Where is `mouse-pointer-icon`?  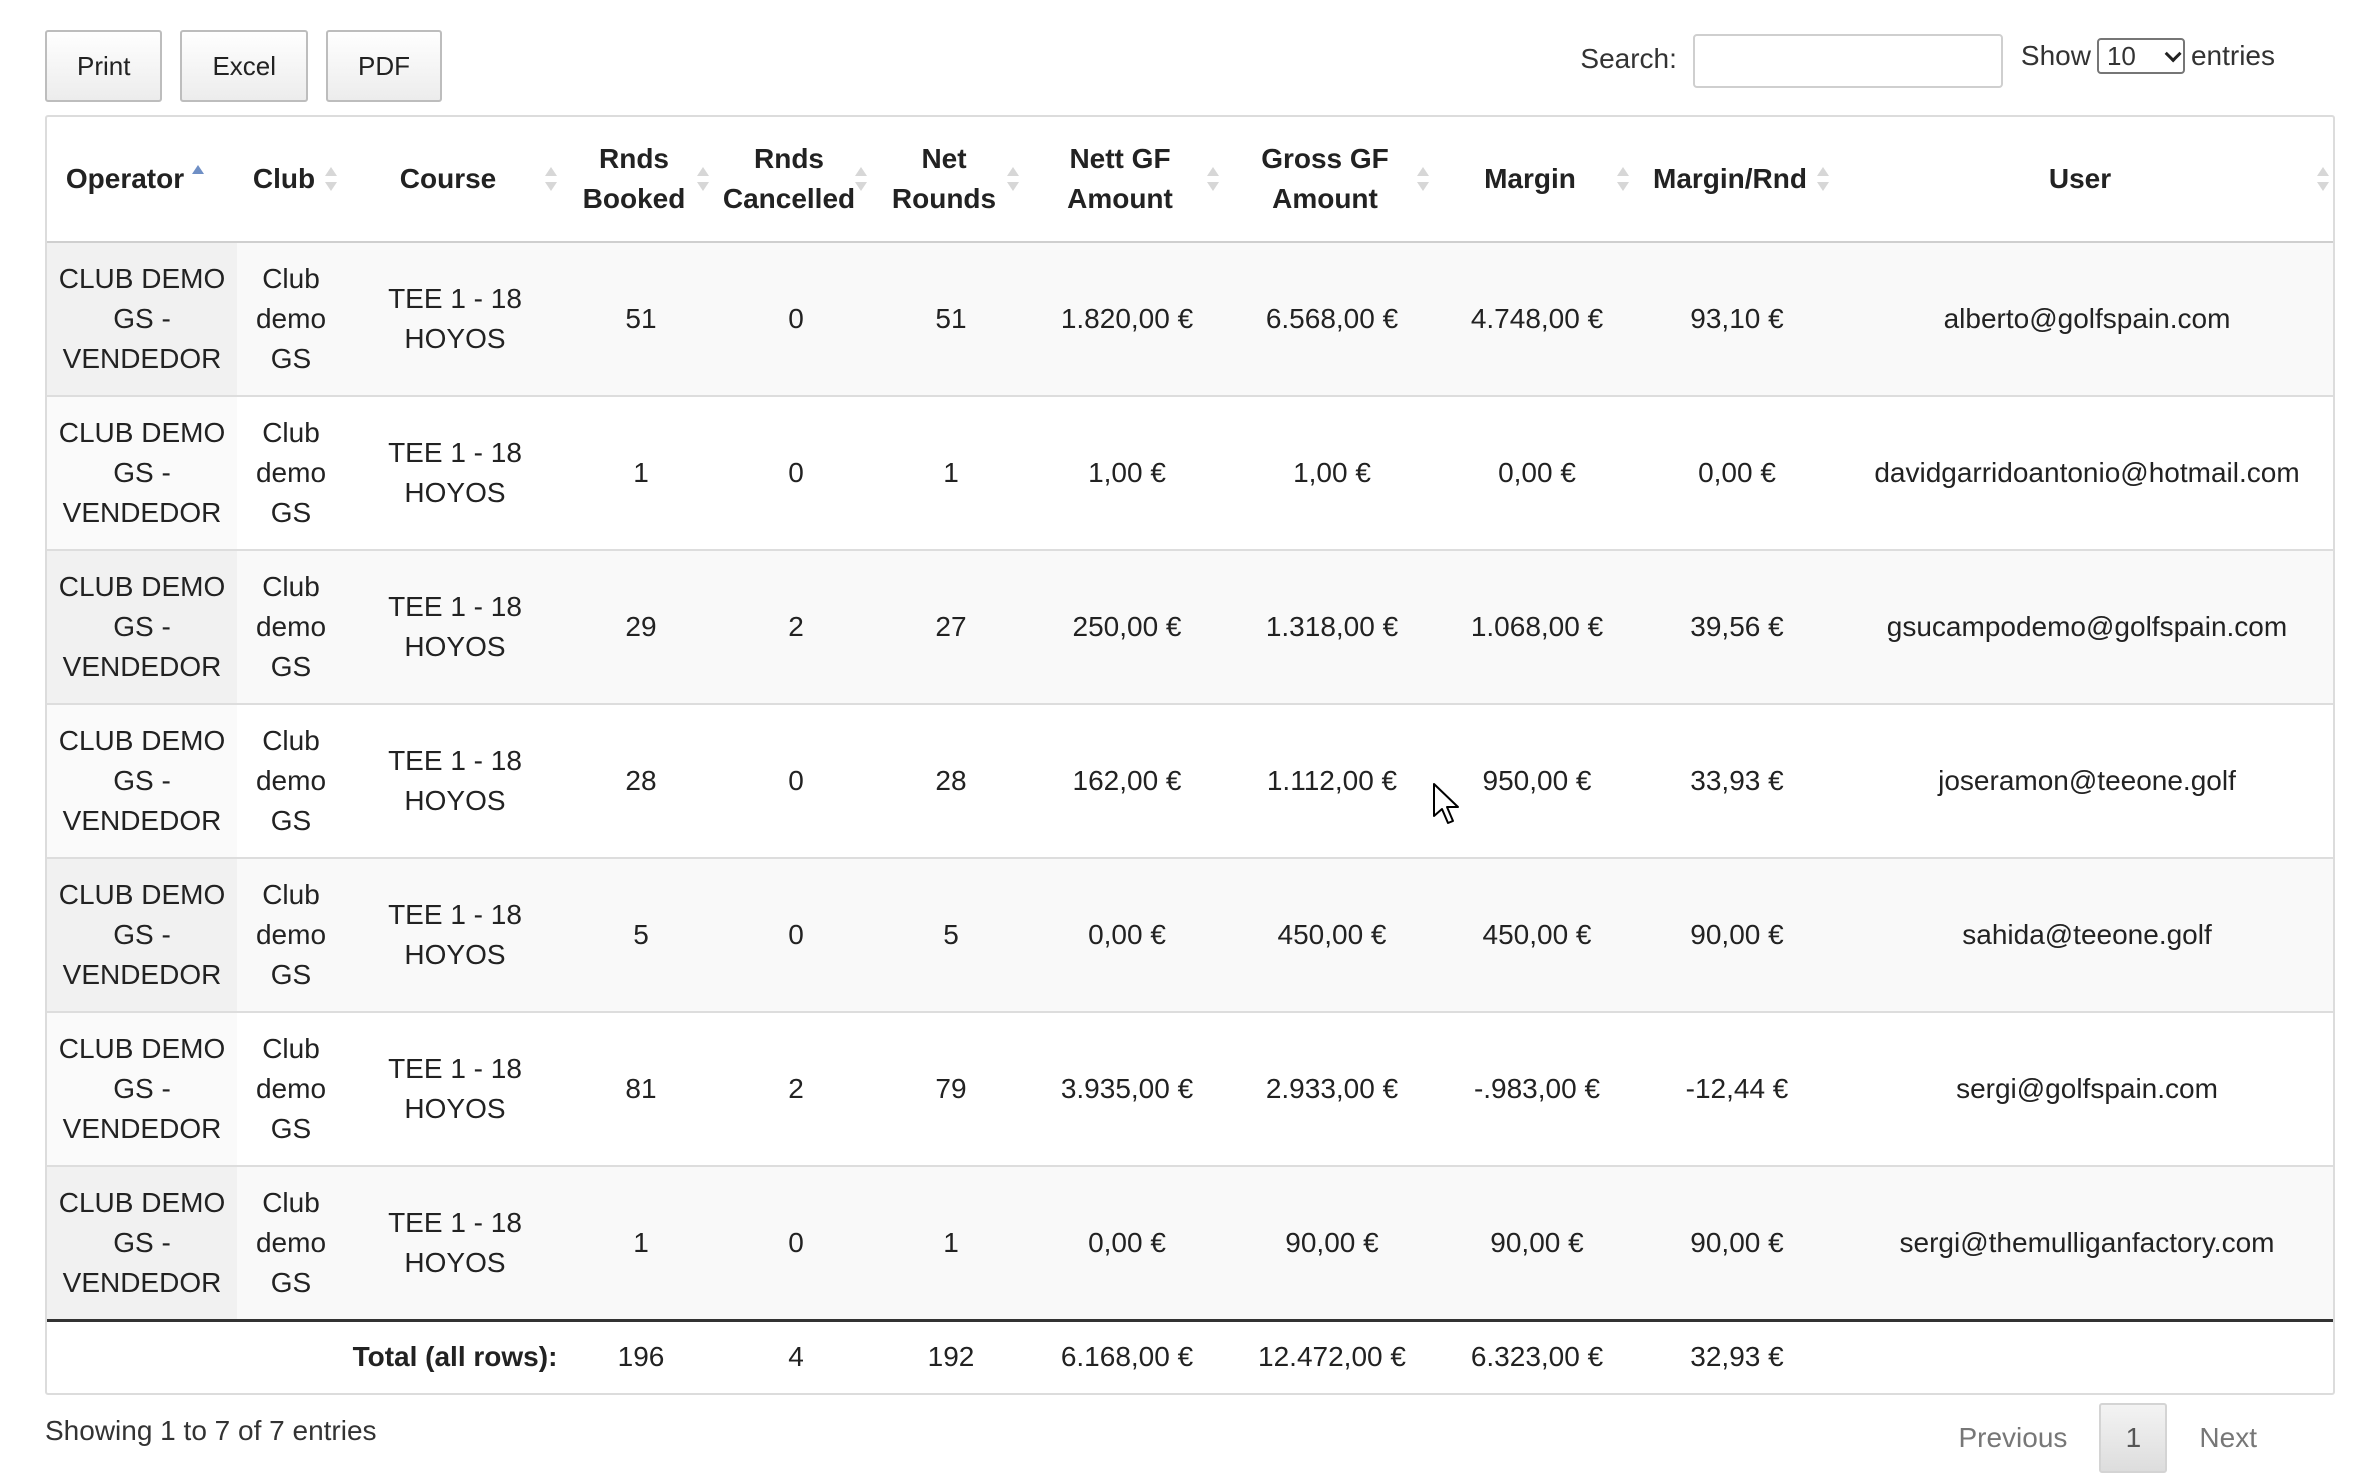 mouse-pointer-icon is located at coordinates (1446, 803).